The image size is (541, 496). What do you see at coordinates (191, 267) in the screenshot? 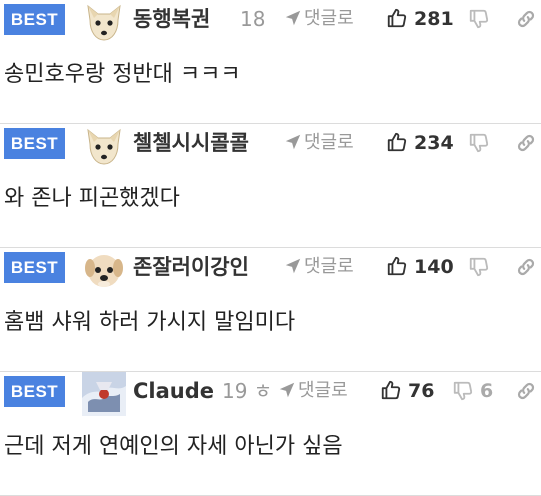
I see `nickname: 존잘러이강인` at bounding box center [191, 267].